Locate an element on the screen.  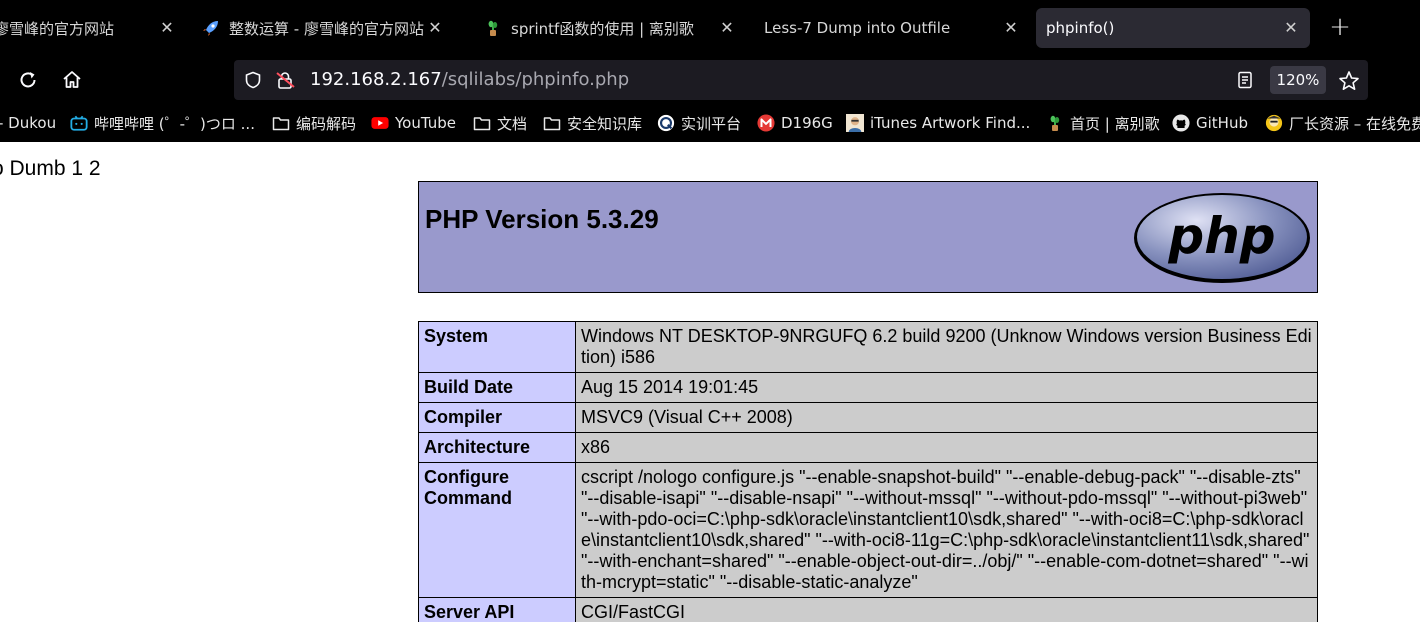
table-row: Build Date Aug 15 2014 19:01:45 is located at coordinates (868, 387).